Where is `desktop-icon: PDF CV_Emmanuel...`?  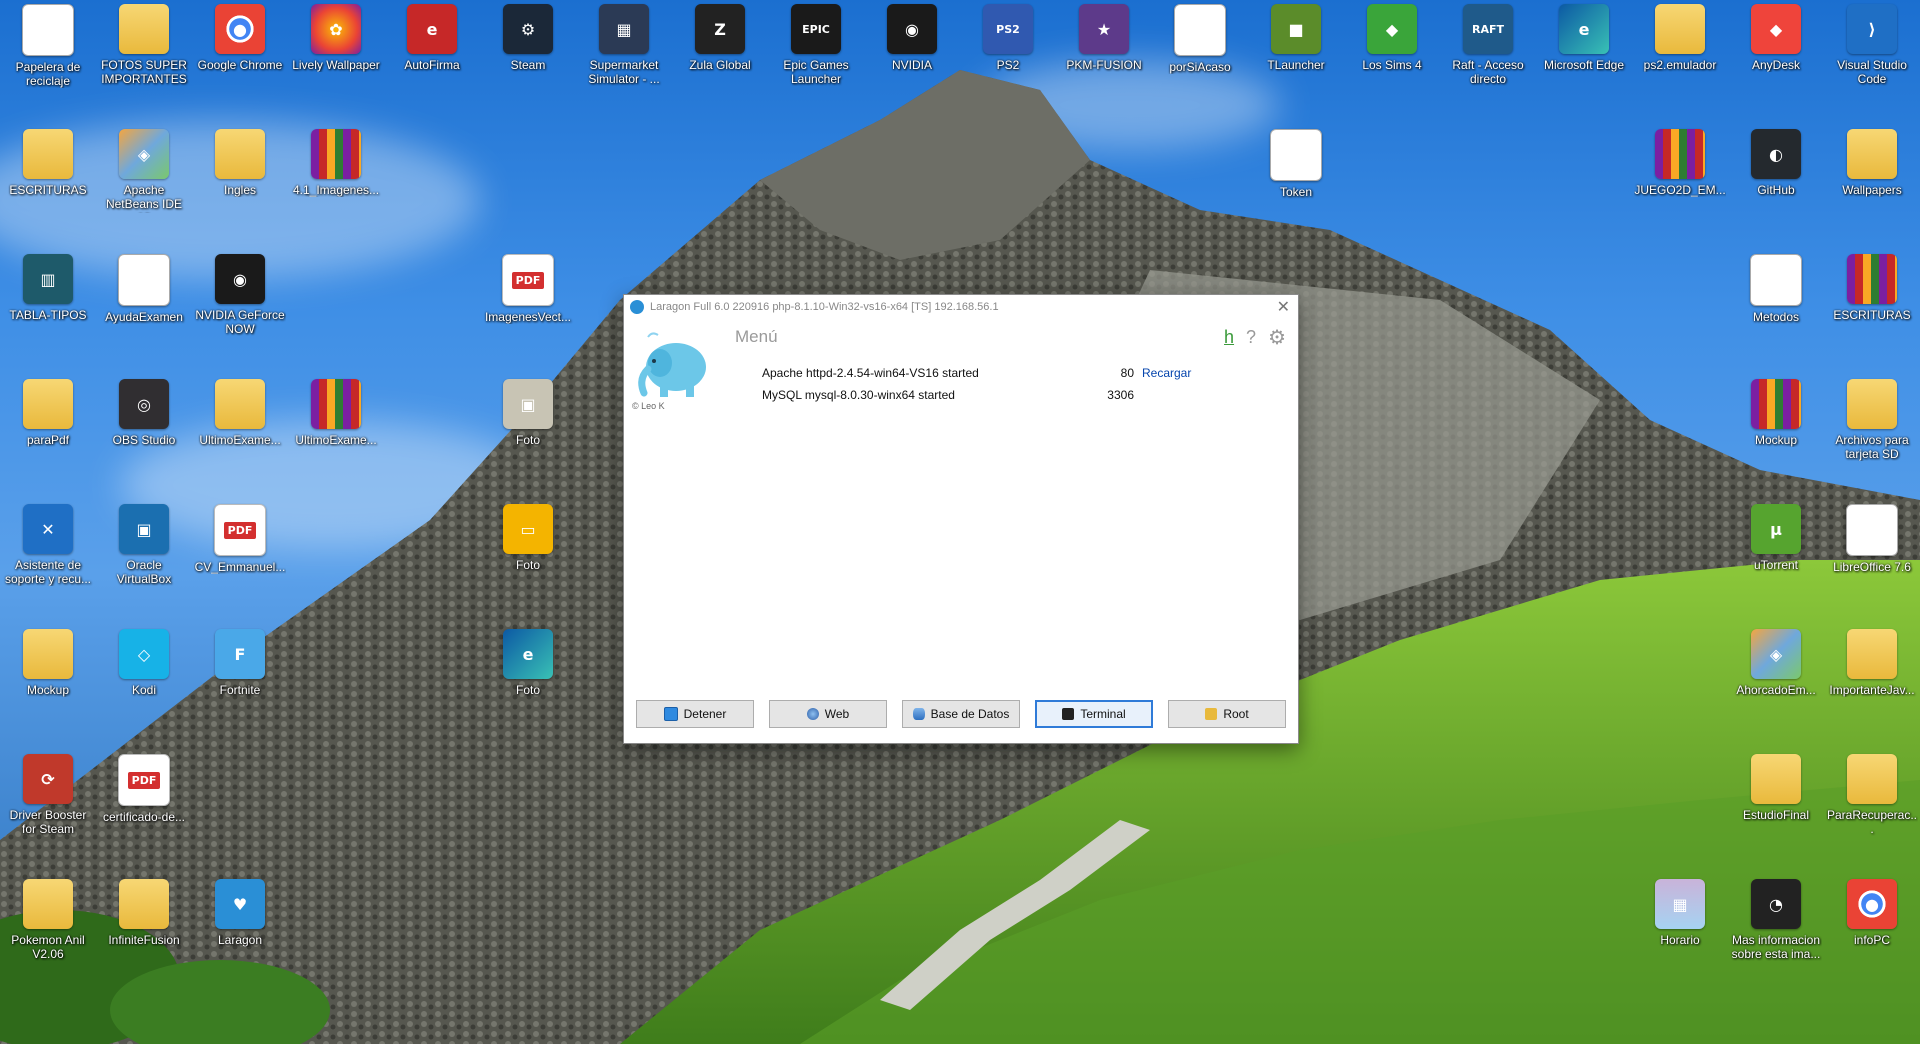 desktop-icon: PDF CV_Emmanuel... is located at coordinates (240, 539).